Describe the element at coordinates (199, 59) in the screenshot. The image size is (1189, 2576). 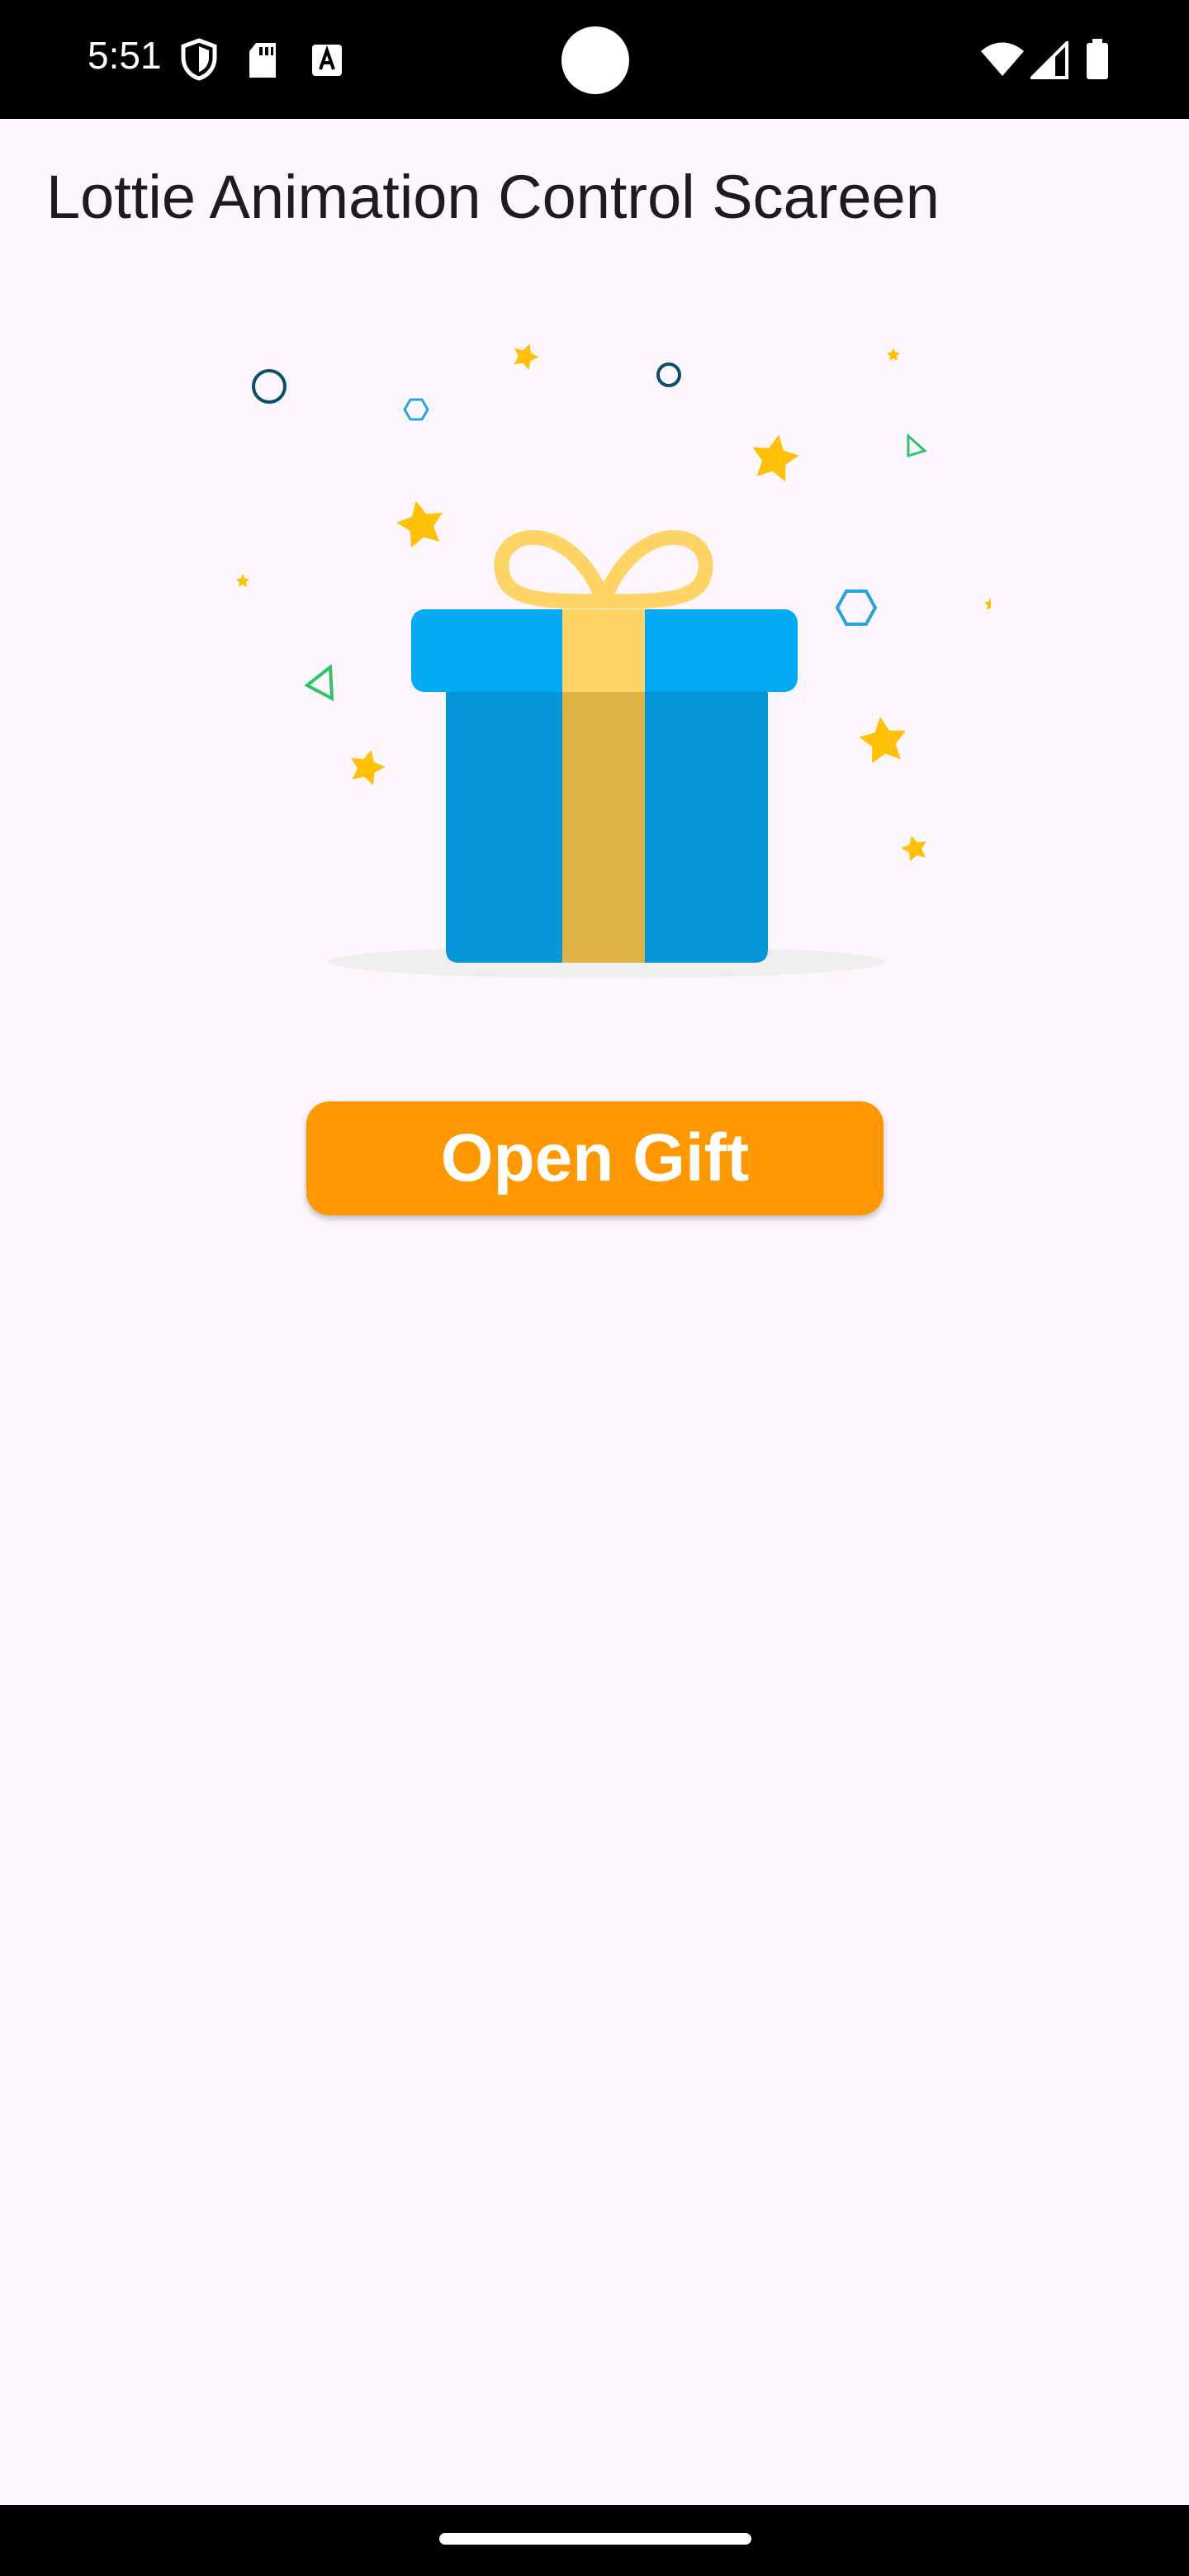
I see `shield-icon` at that location.